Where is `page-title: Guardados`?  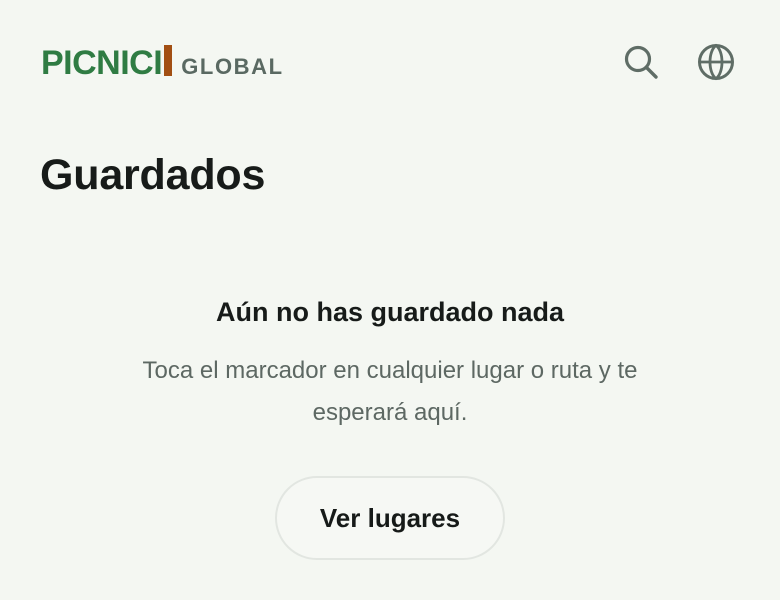 page-title: Guardados is located at coordinates (153, 175).